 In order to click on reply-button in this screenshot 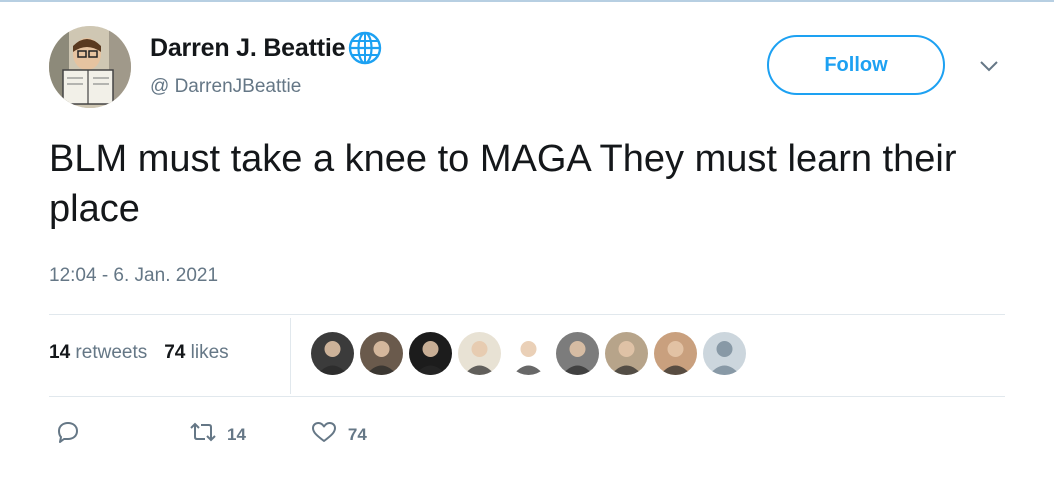, I will do `click(68, 434)`.